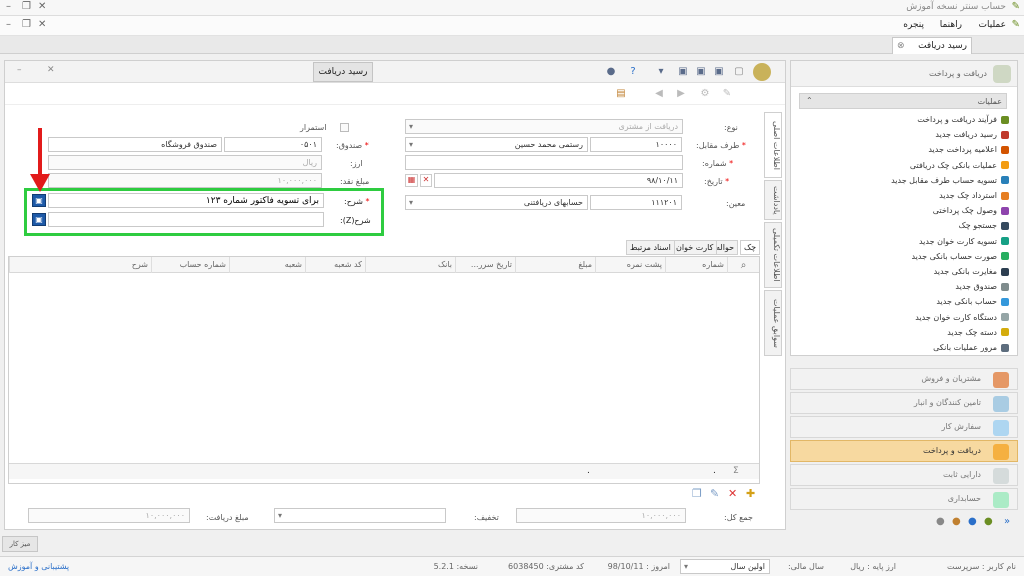 Image resolution: width=1024 pixels, height=576 pixels. I want to click on mdi-close-icon: ✕, so click(42, 24).